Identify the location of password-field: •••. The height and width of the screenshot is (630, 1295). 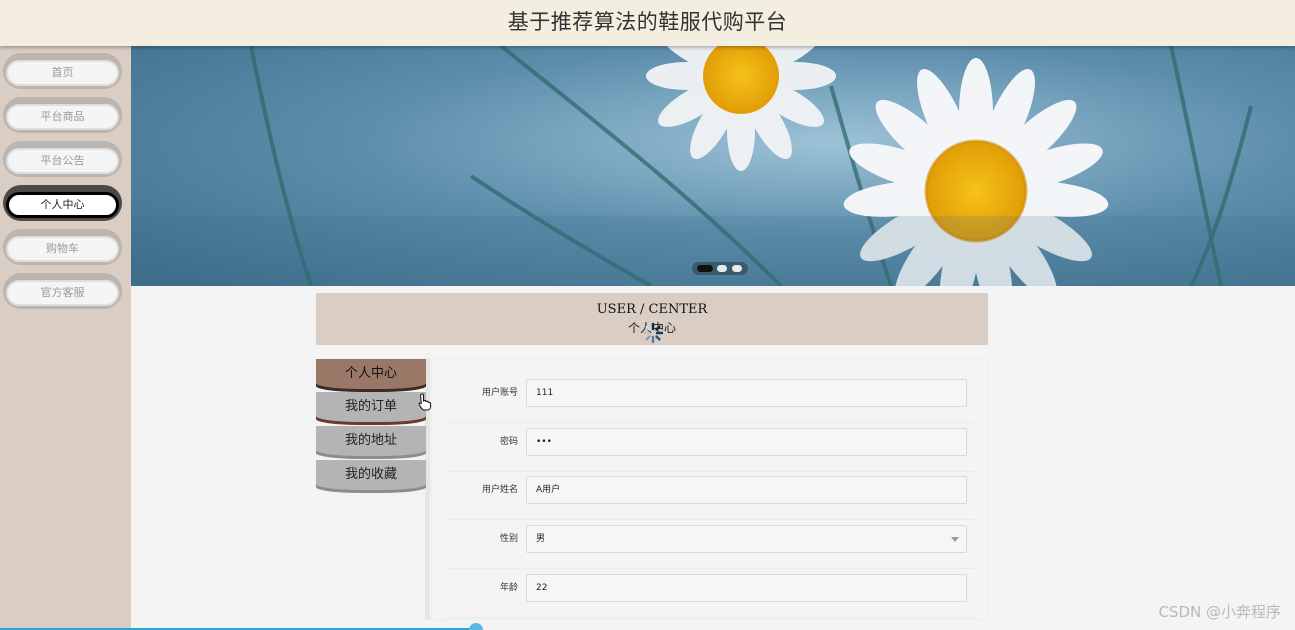
(746, 442).